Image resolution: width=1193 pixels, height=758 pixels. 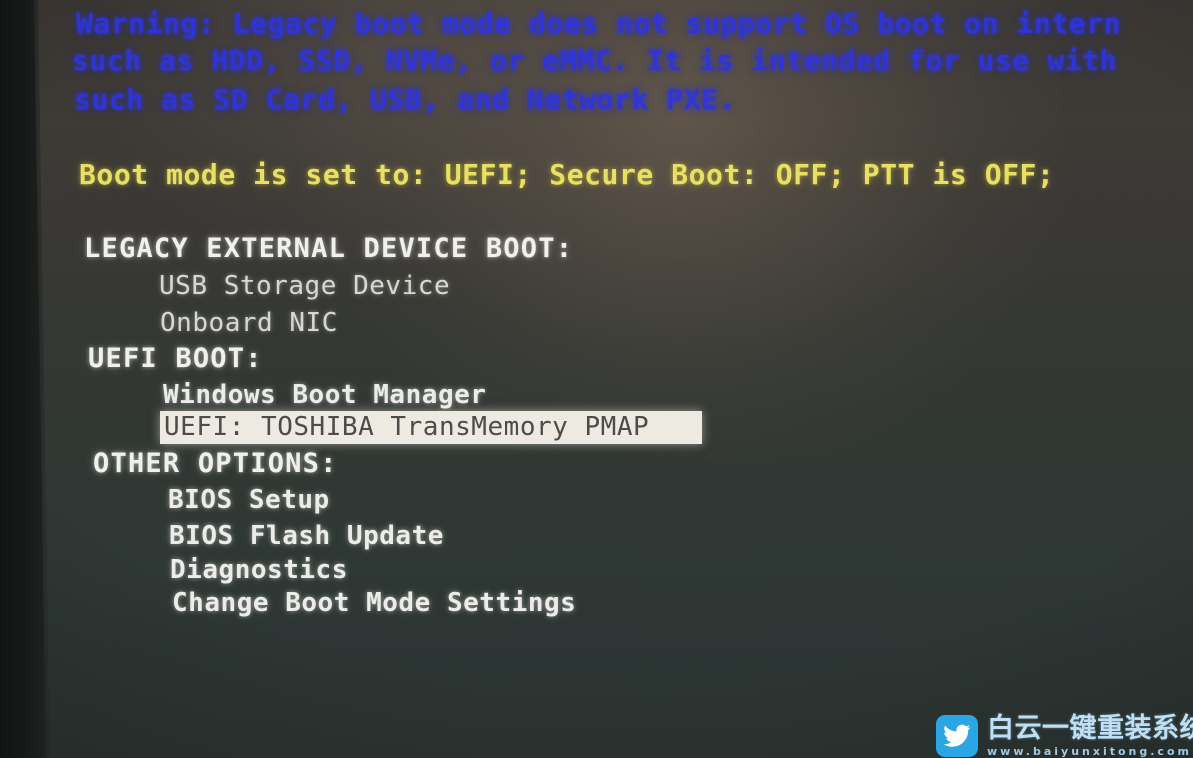 I want to click on menu-item-uefi-toshiba-transmemory-pmap-label: UEFI: TOSHIBA TransMemory PMAP, so click(x=407, y=427).